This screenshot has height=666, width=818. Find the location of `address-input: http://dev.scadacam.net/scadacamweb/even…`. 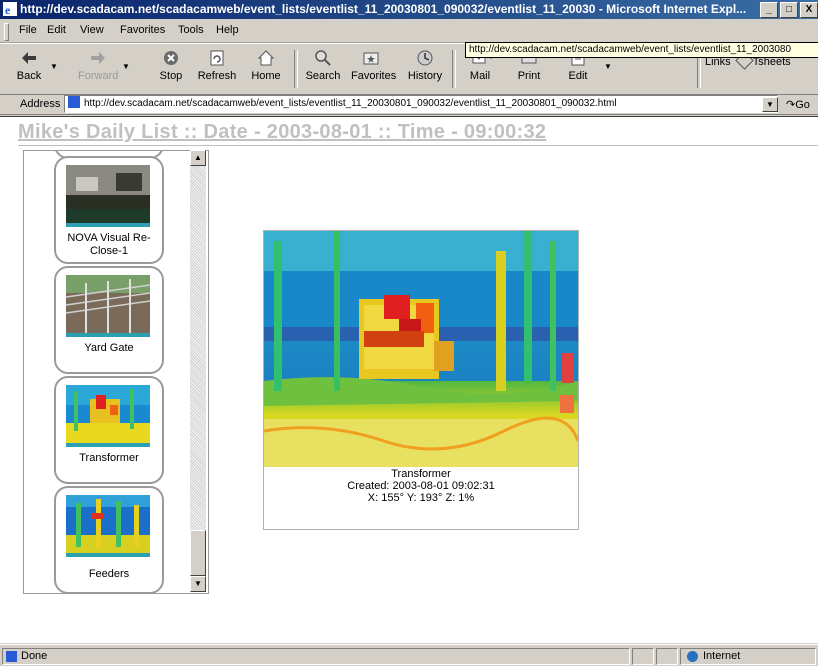

address-input: http://dev.scadacam.net/scadacamweb/even… is located at coordinates (421, 104).